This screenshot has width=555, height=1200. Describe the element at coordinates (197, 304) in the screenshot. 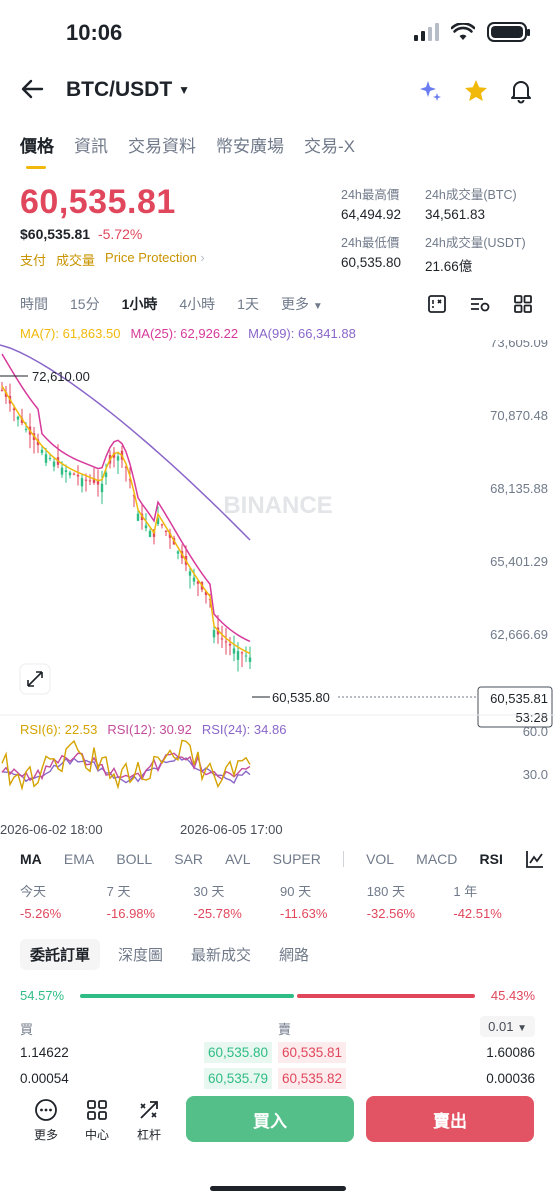

I see `interval-4h: 4小時` at that location.